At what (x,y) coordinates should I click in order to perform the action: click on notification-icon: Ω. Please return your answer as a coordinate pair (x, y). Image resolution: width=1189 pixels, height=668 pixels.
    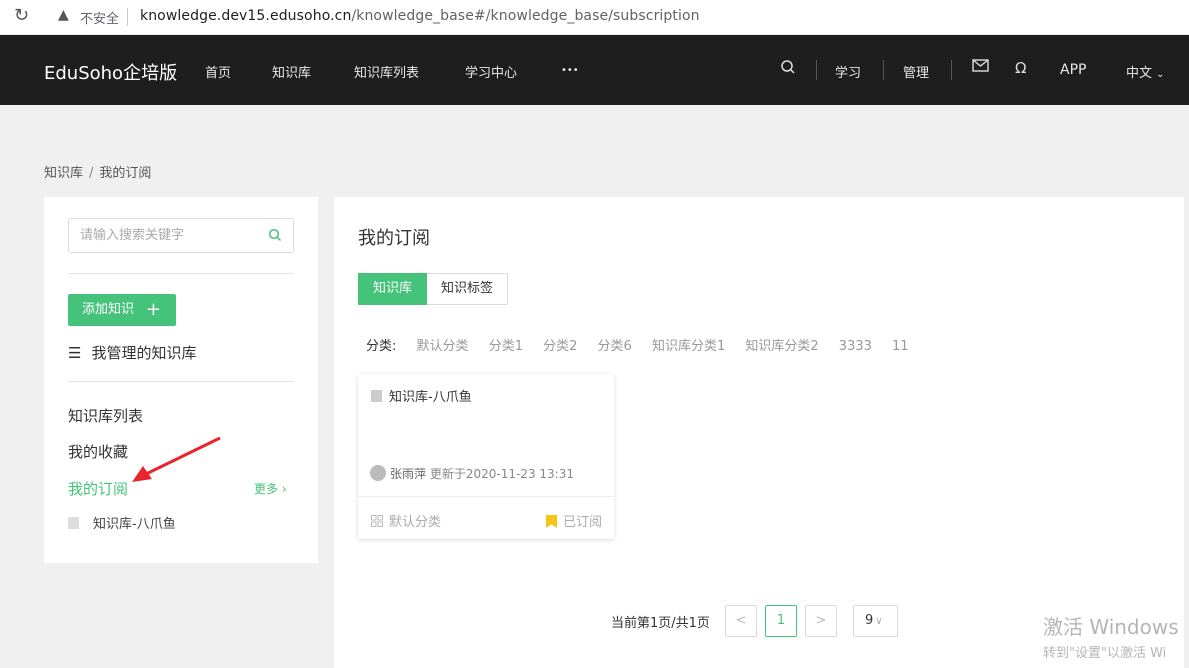
    Looking at the image, I should click on (1020, 68).